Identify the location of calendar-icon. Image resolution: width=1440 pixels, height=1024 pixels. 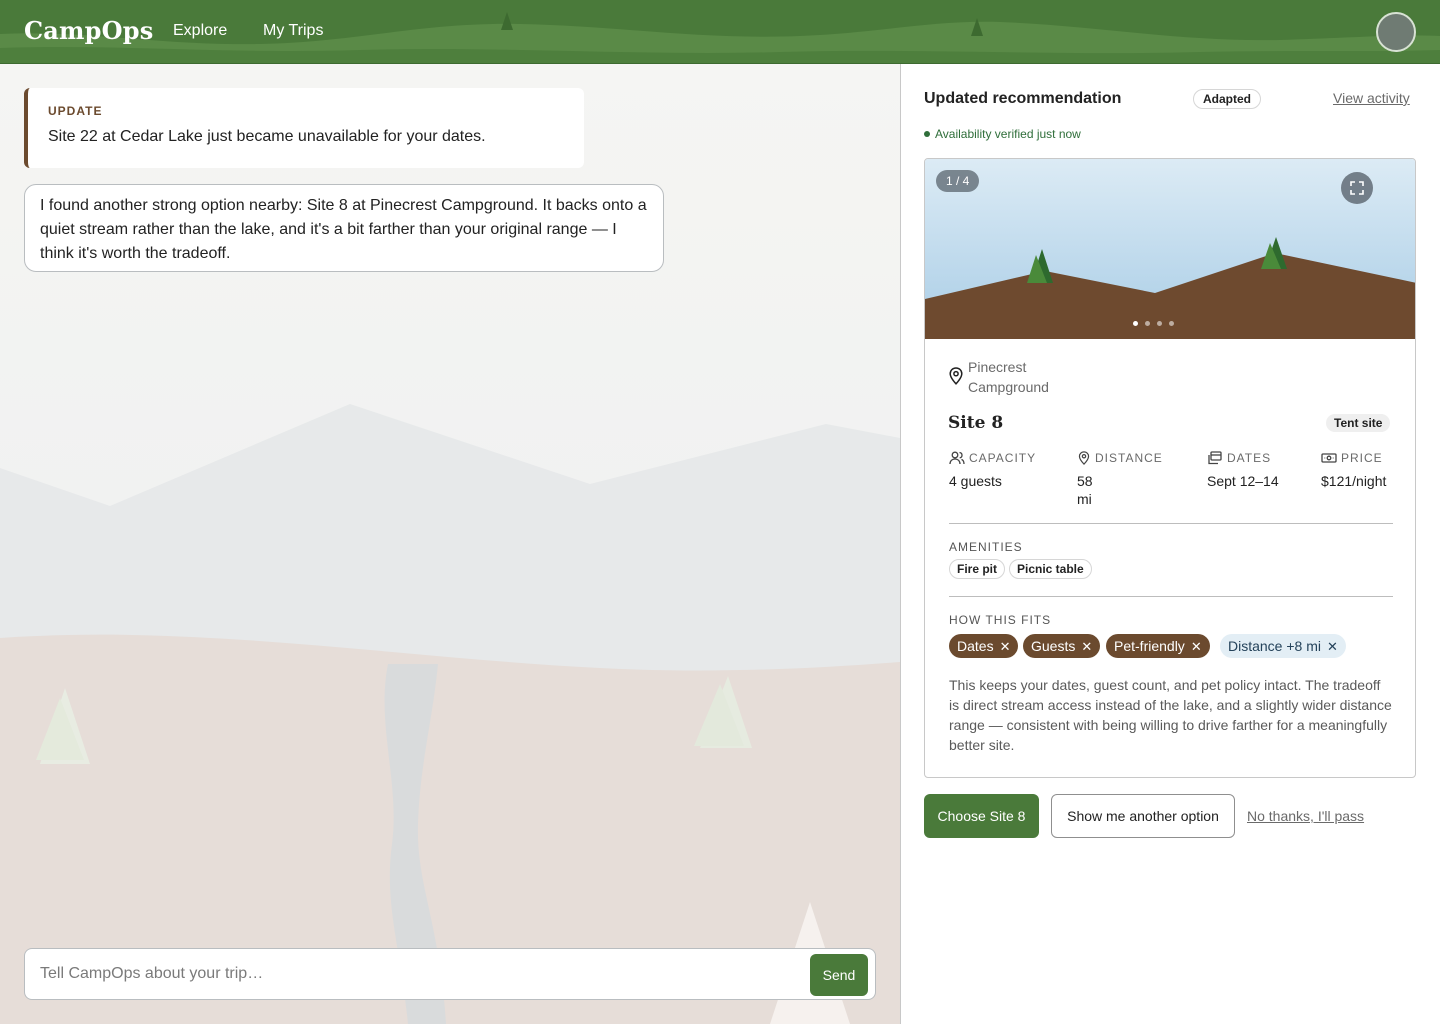
(1215, 458).